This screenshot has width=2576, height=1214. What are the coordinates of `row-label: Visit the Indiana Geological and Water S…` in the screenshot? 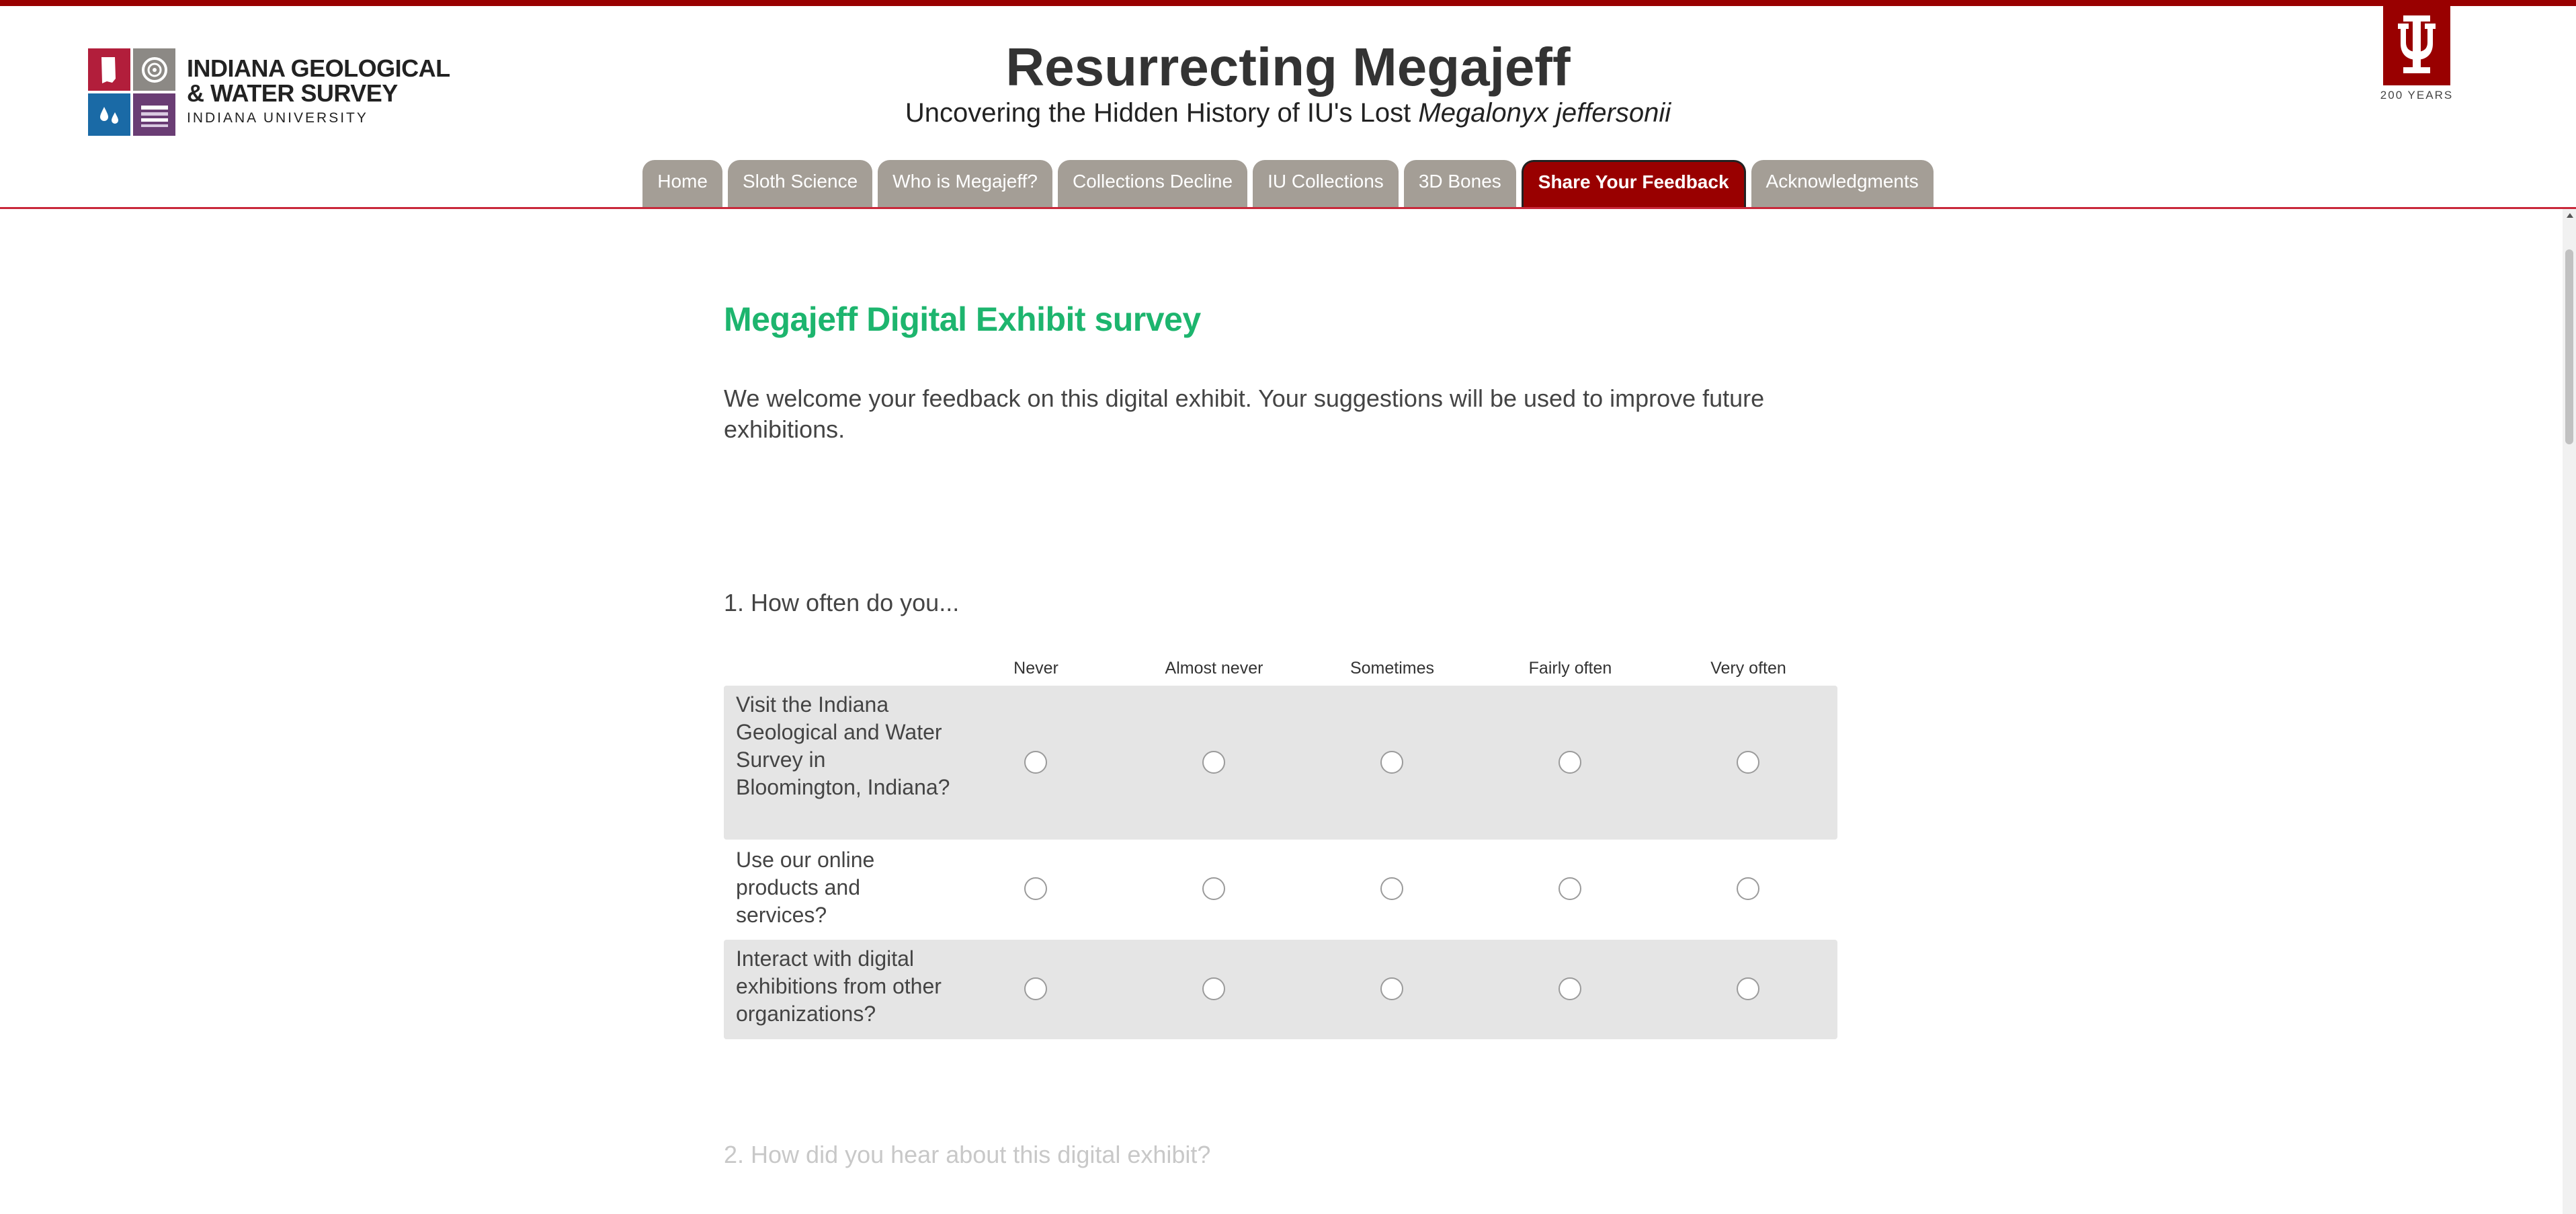 It's located at (843, 746).